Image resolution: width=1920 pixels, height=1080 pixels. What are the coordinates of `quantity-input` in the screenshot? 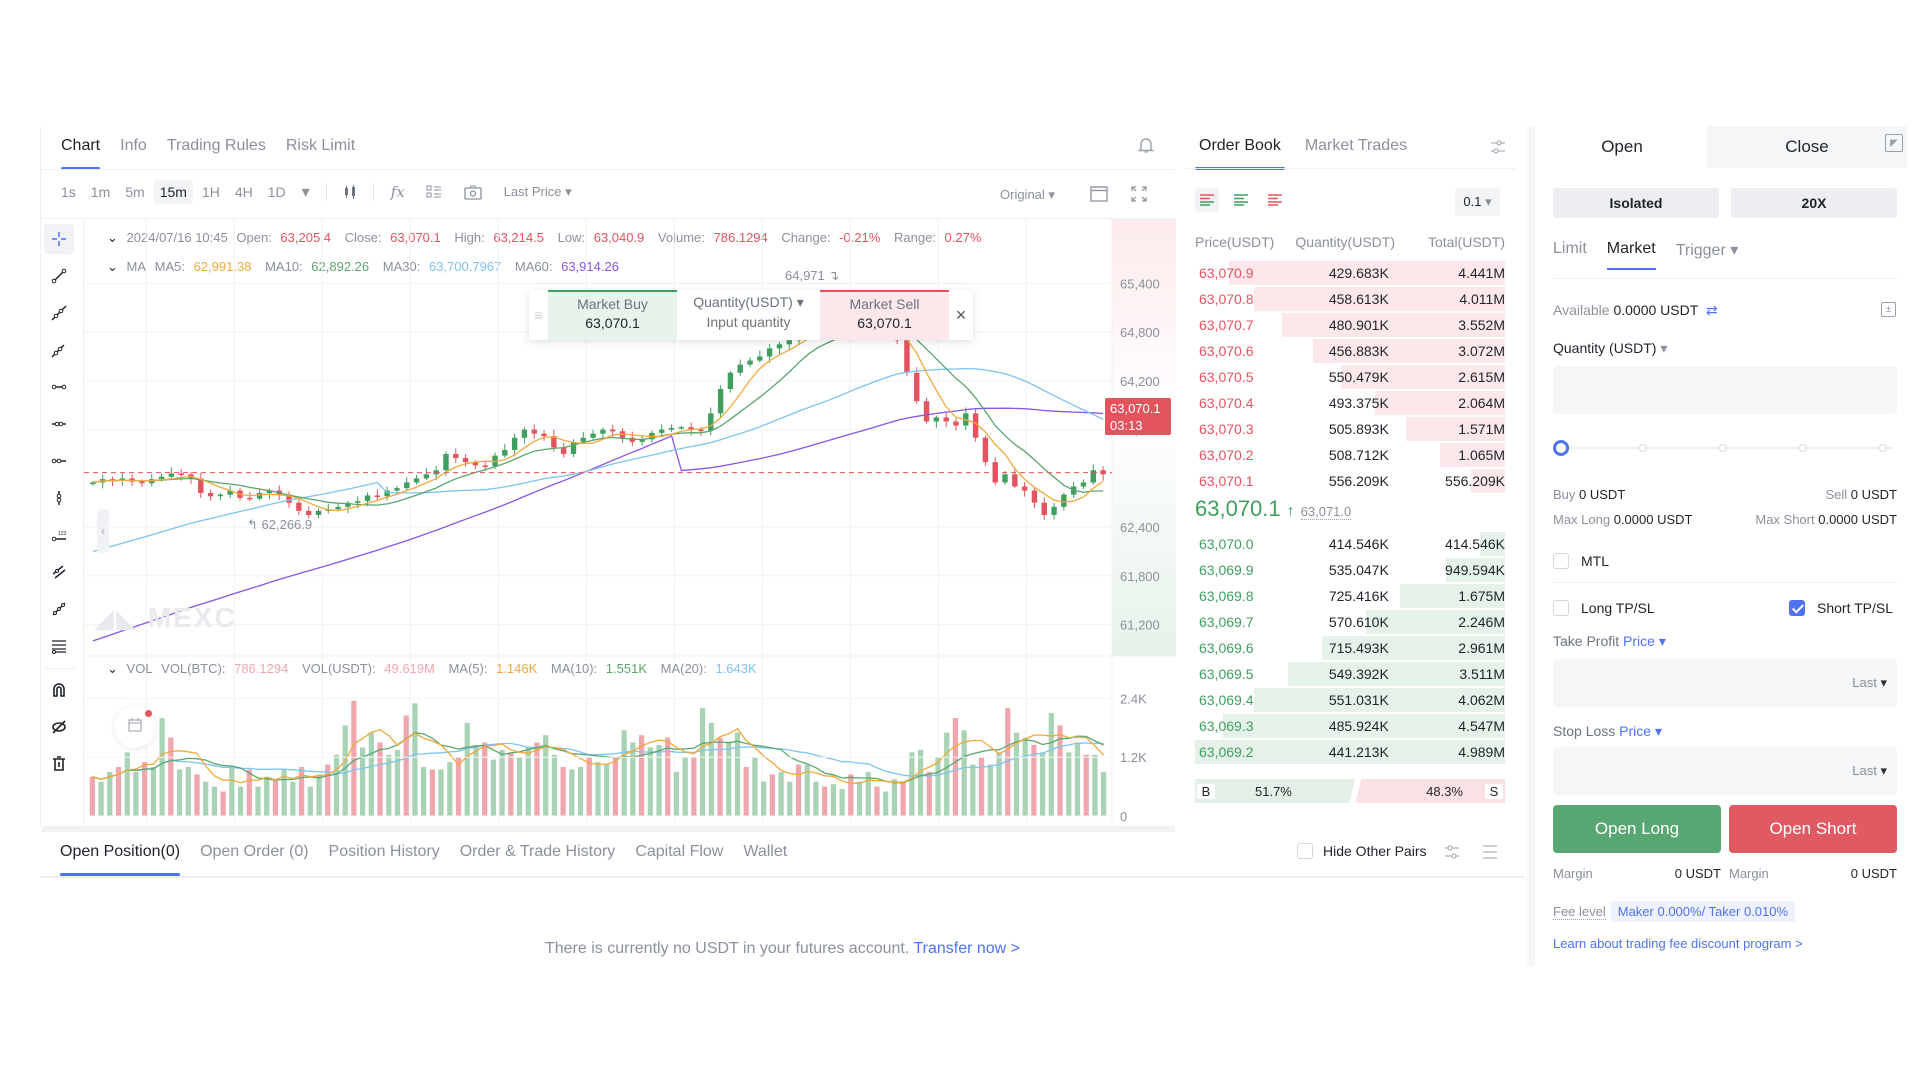 It's located at (1725, 390).